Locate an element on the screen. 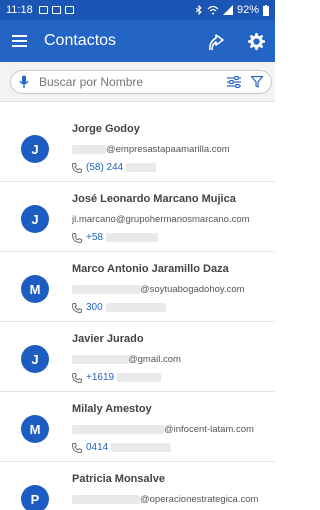 Image resolution: width=320 pixels, height=510 pixels. search-bar is located at coordinates (141, 82).